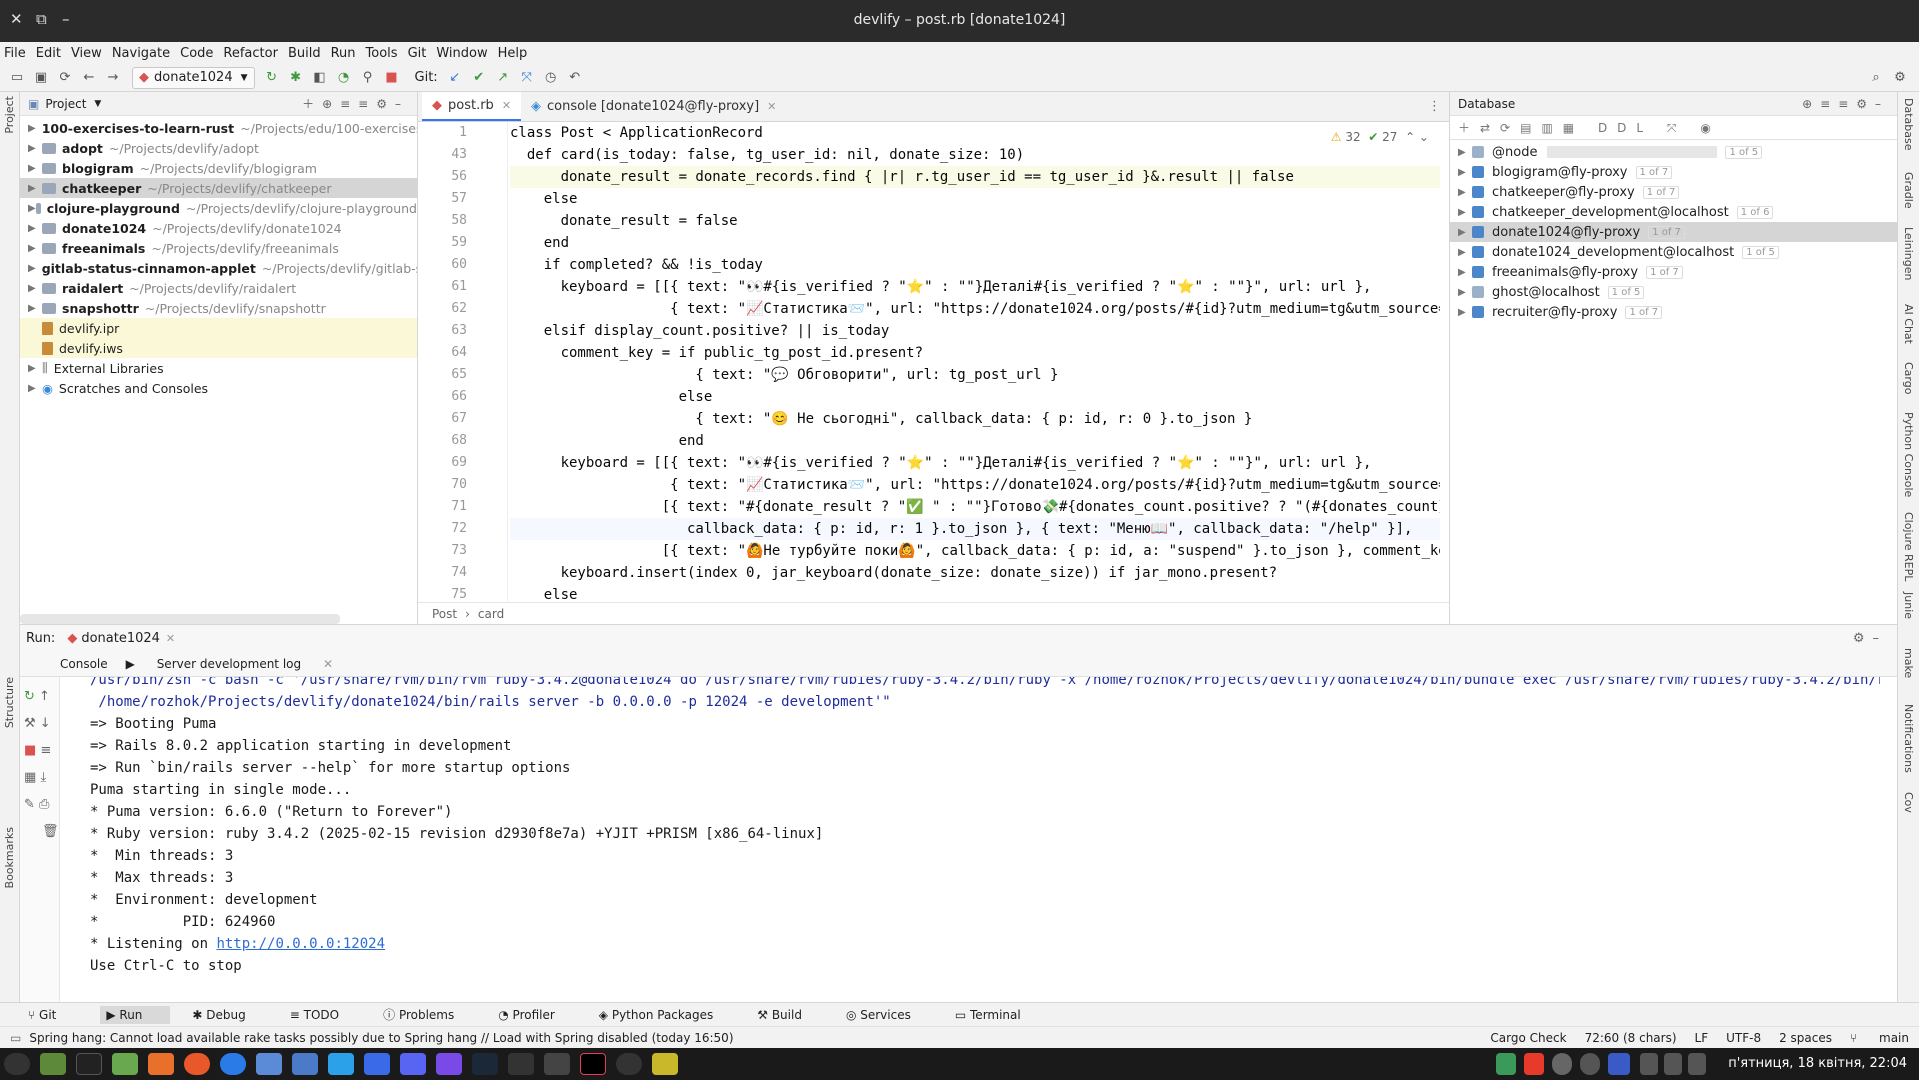 The width and height of the screenshot is (1919, 1080). Describe the element at coordinates (1845, 104) in the screenshot. I see `database-header-actions: ⊕≡≡⚙–` at that location.